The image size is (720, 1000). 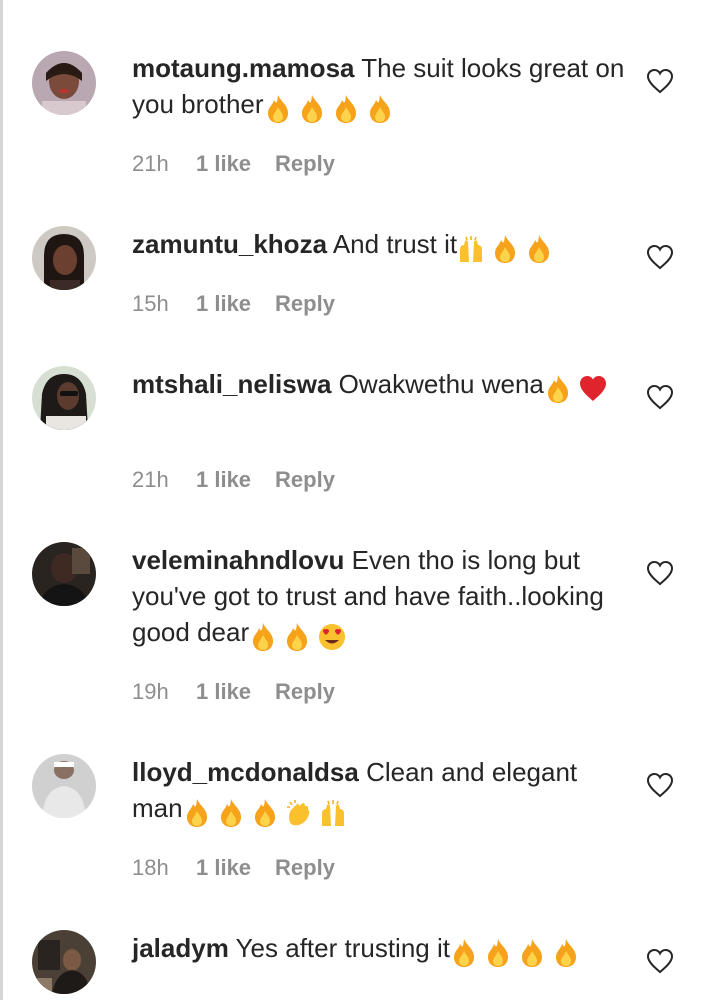 I want to click on comment-username: veleminahndlovu, so click(x=238, y=560).